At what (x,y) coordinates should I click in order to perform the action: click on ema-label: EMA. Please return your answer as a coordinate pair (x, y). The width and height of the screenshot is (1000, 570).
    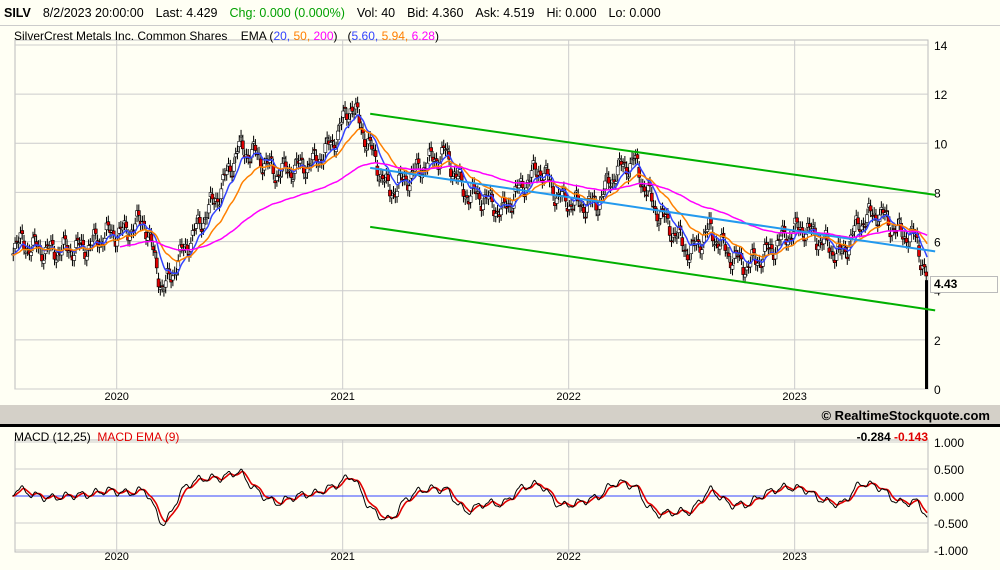
    Looking at the image, I should click on (253, 36).